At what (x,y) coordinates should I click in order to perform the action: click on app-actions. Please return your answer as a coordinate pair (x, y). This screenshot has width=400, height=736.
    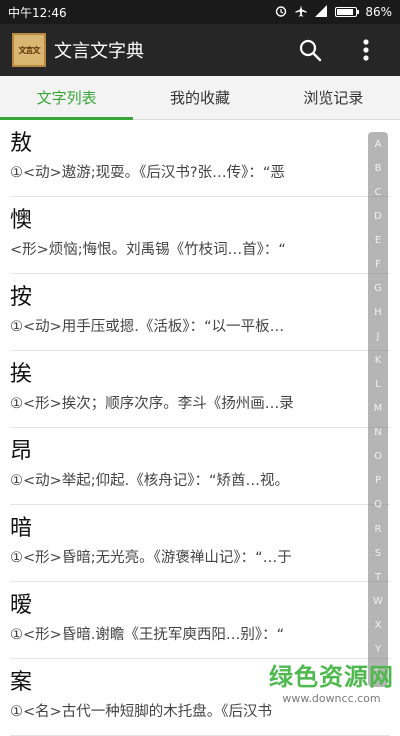
    Looking at the image, I should click on (338, 50).